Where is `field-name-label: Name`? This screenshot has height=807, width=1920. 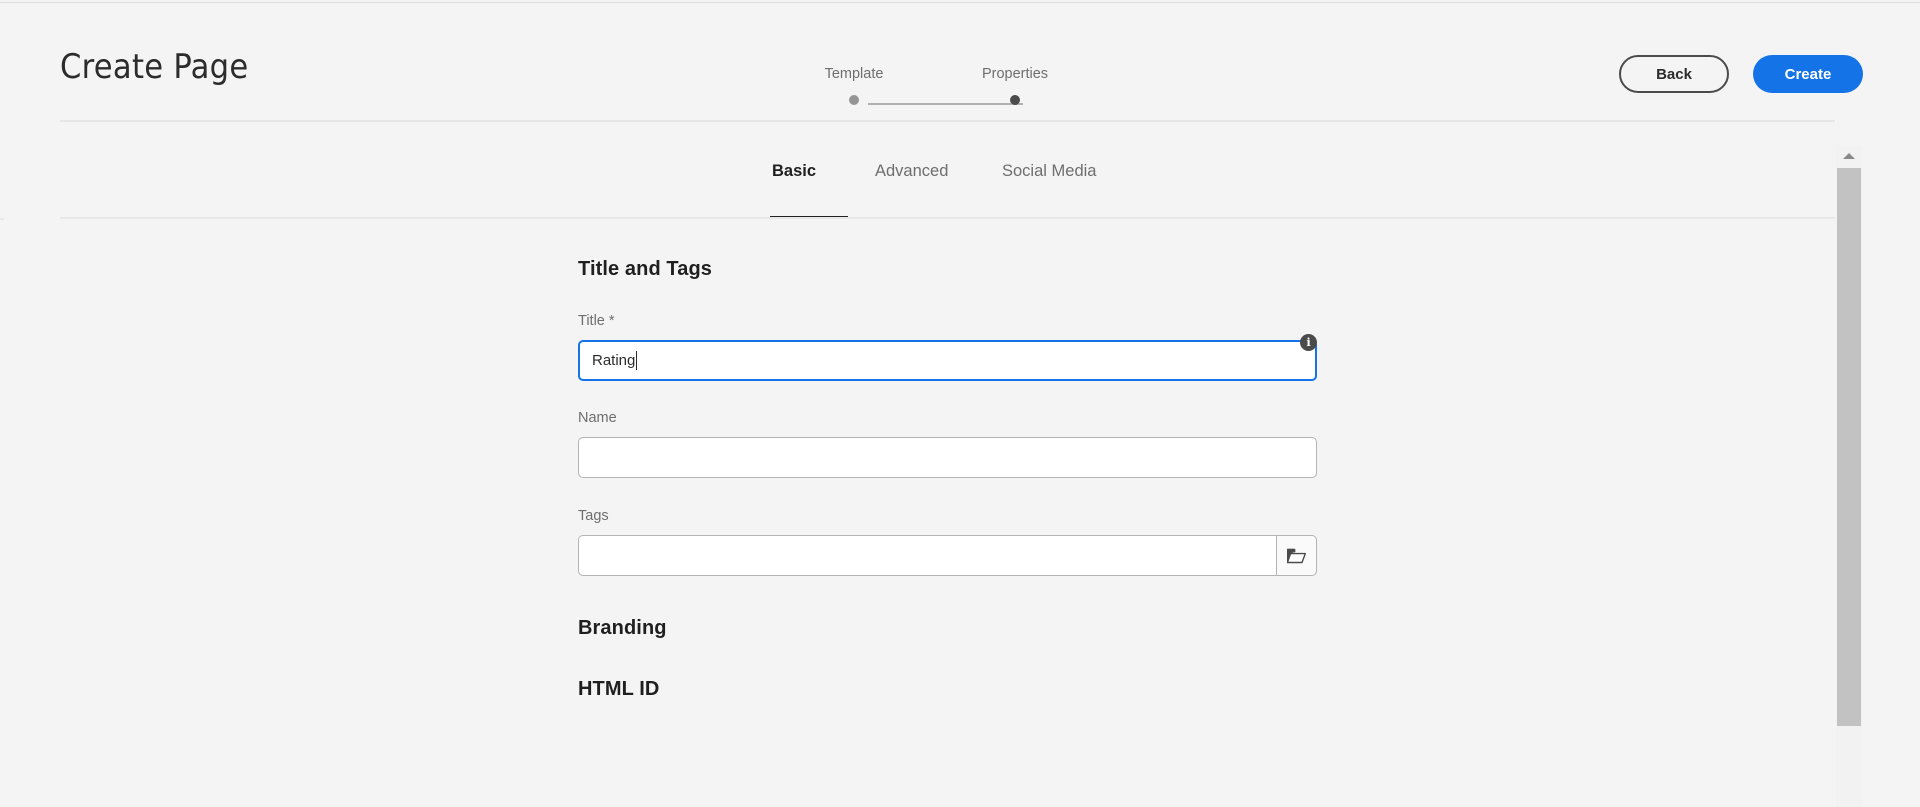
field-name-label: Name is located at coordinates (597, 418).